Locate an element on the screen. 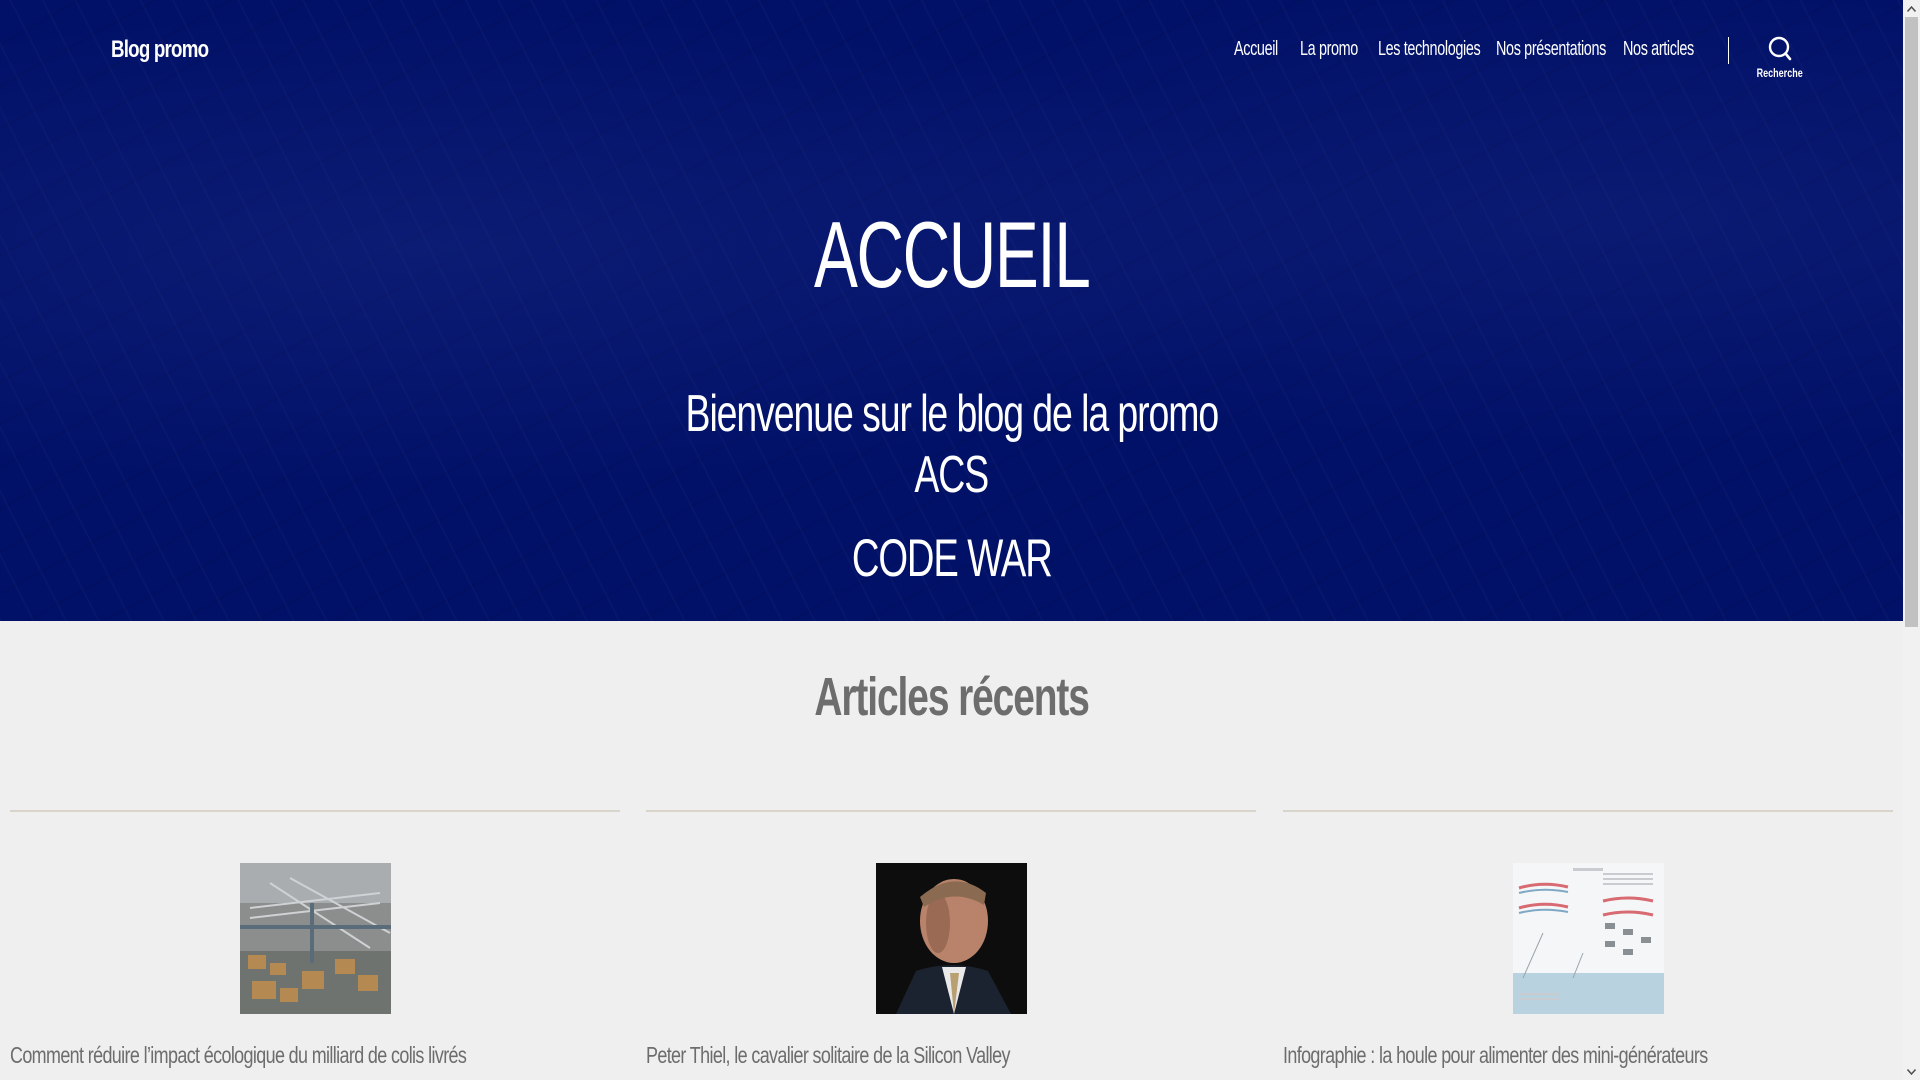  nav-item-nos-presentations: Nos présentations is located at coordinates (1551, 49).